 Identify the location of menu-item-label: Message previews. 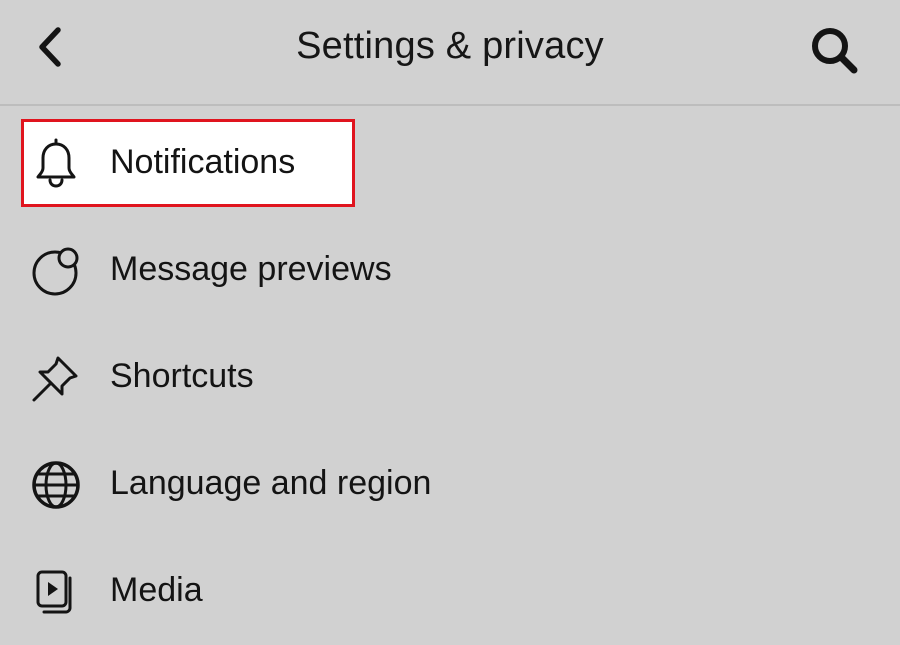
(251, 269).